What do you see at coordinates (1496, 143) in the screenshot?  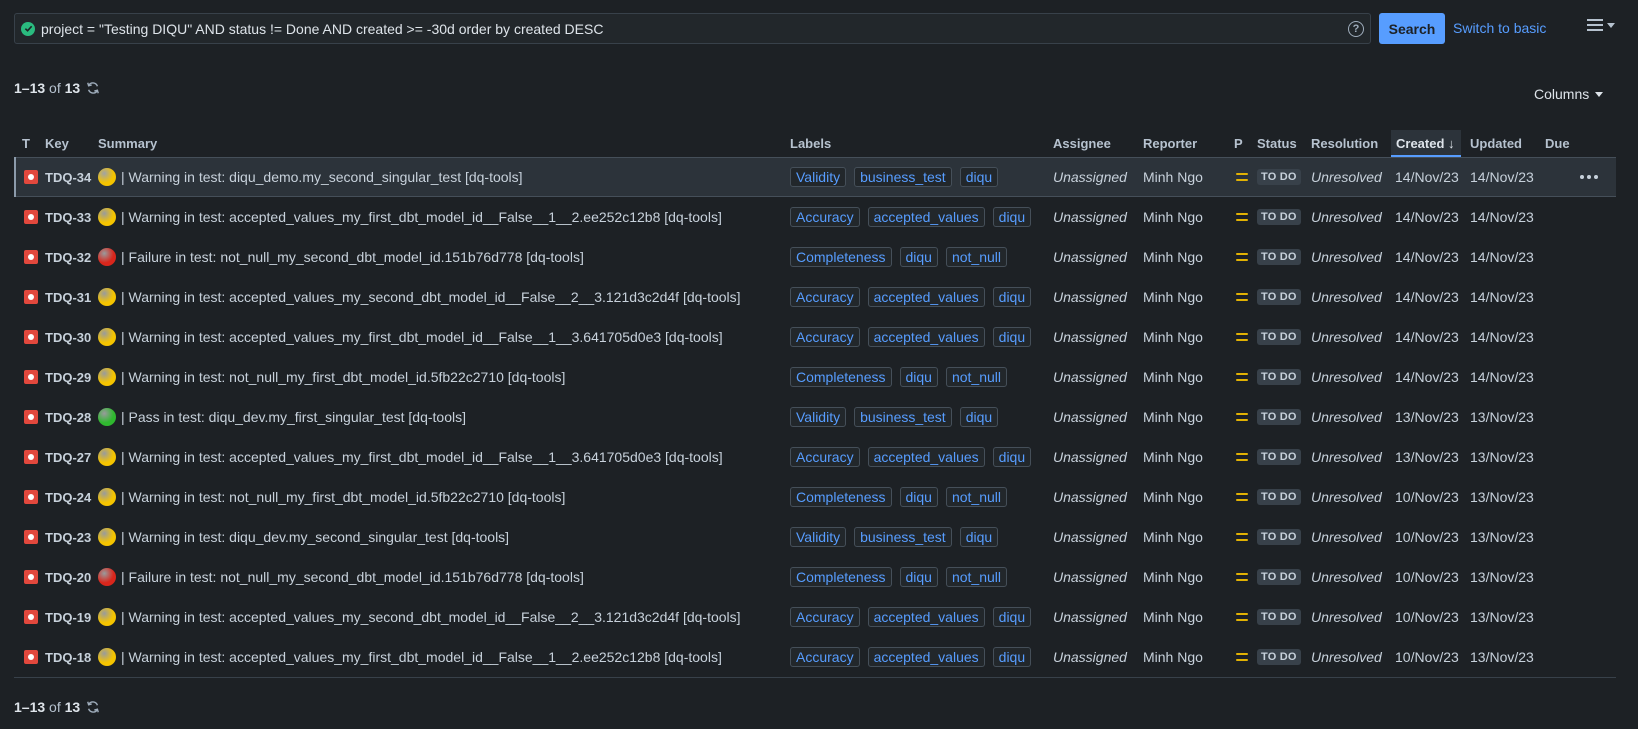 I see `header-updated: Updated` at bounding box center [1496, 143].